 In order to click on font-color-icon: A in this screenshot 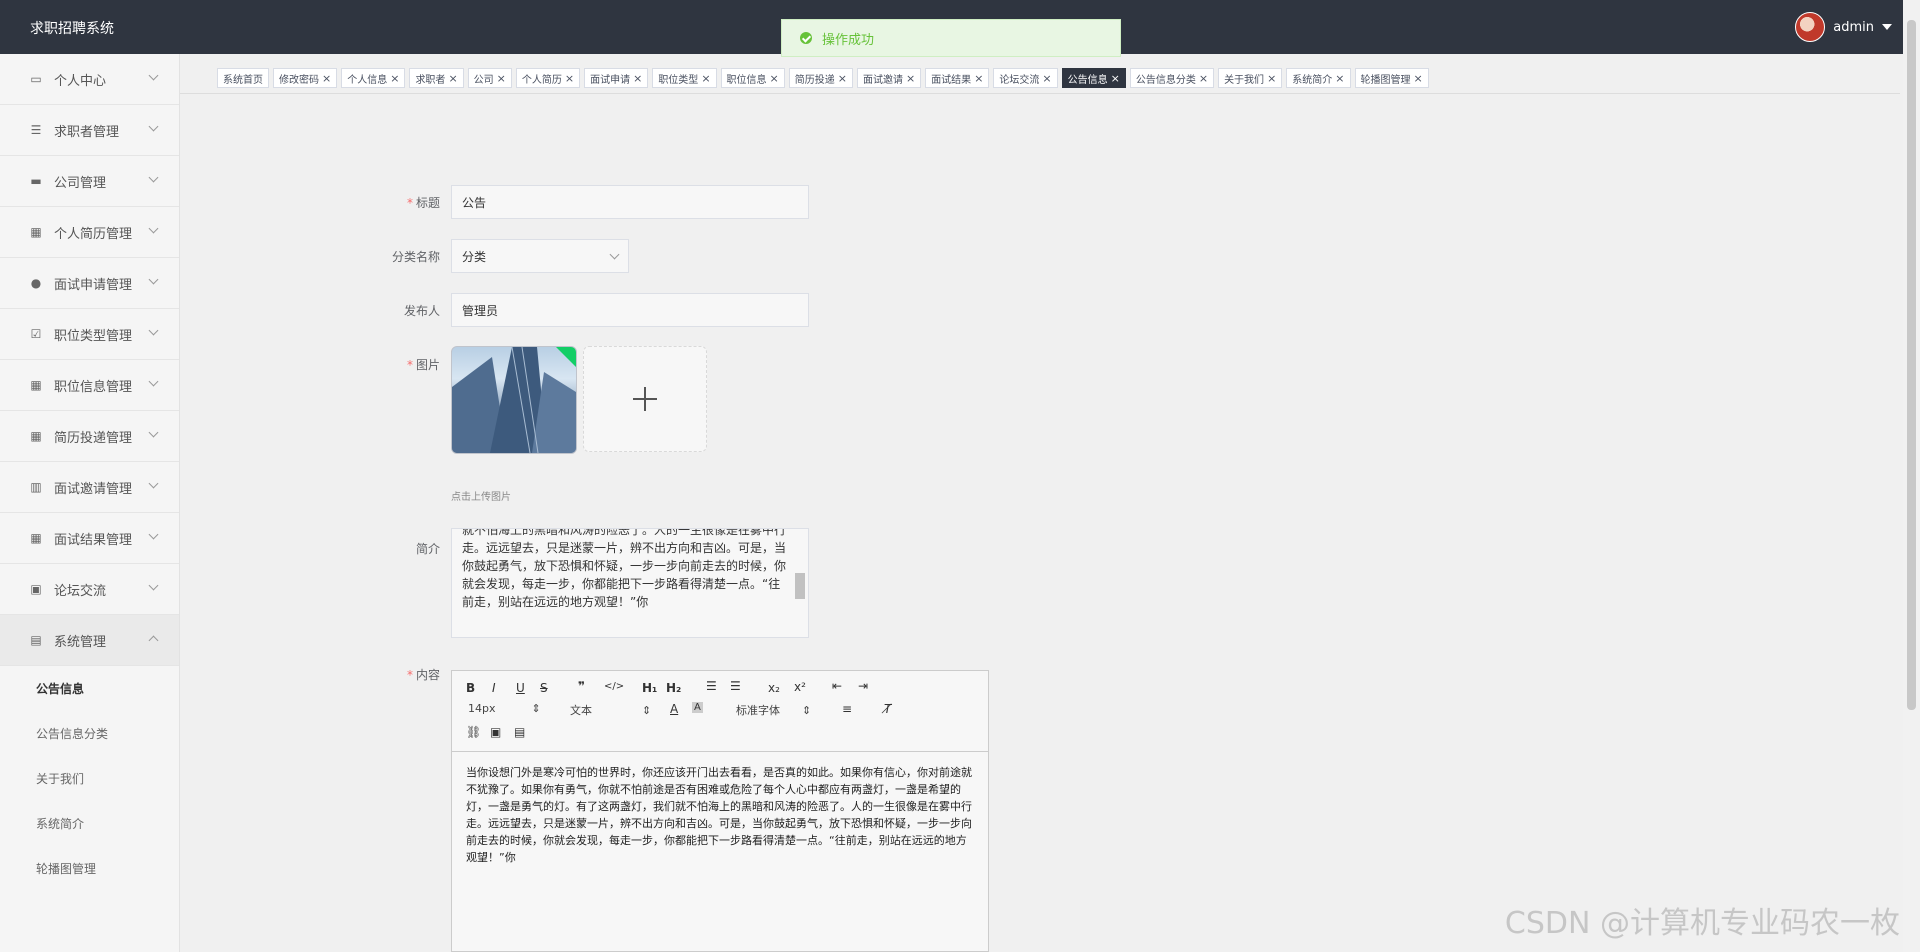, I will do `click(674, 709)`.